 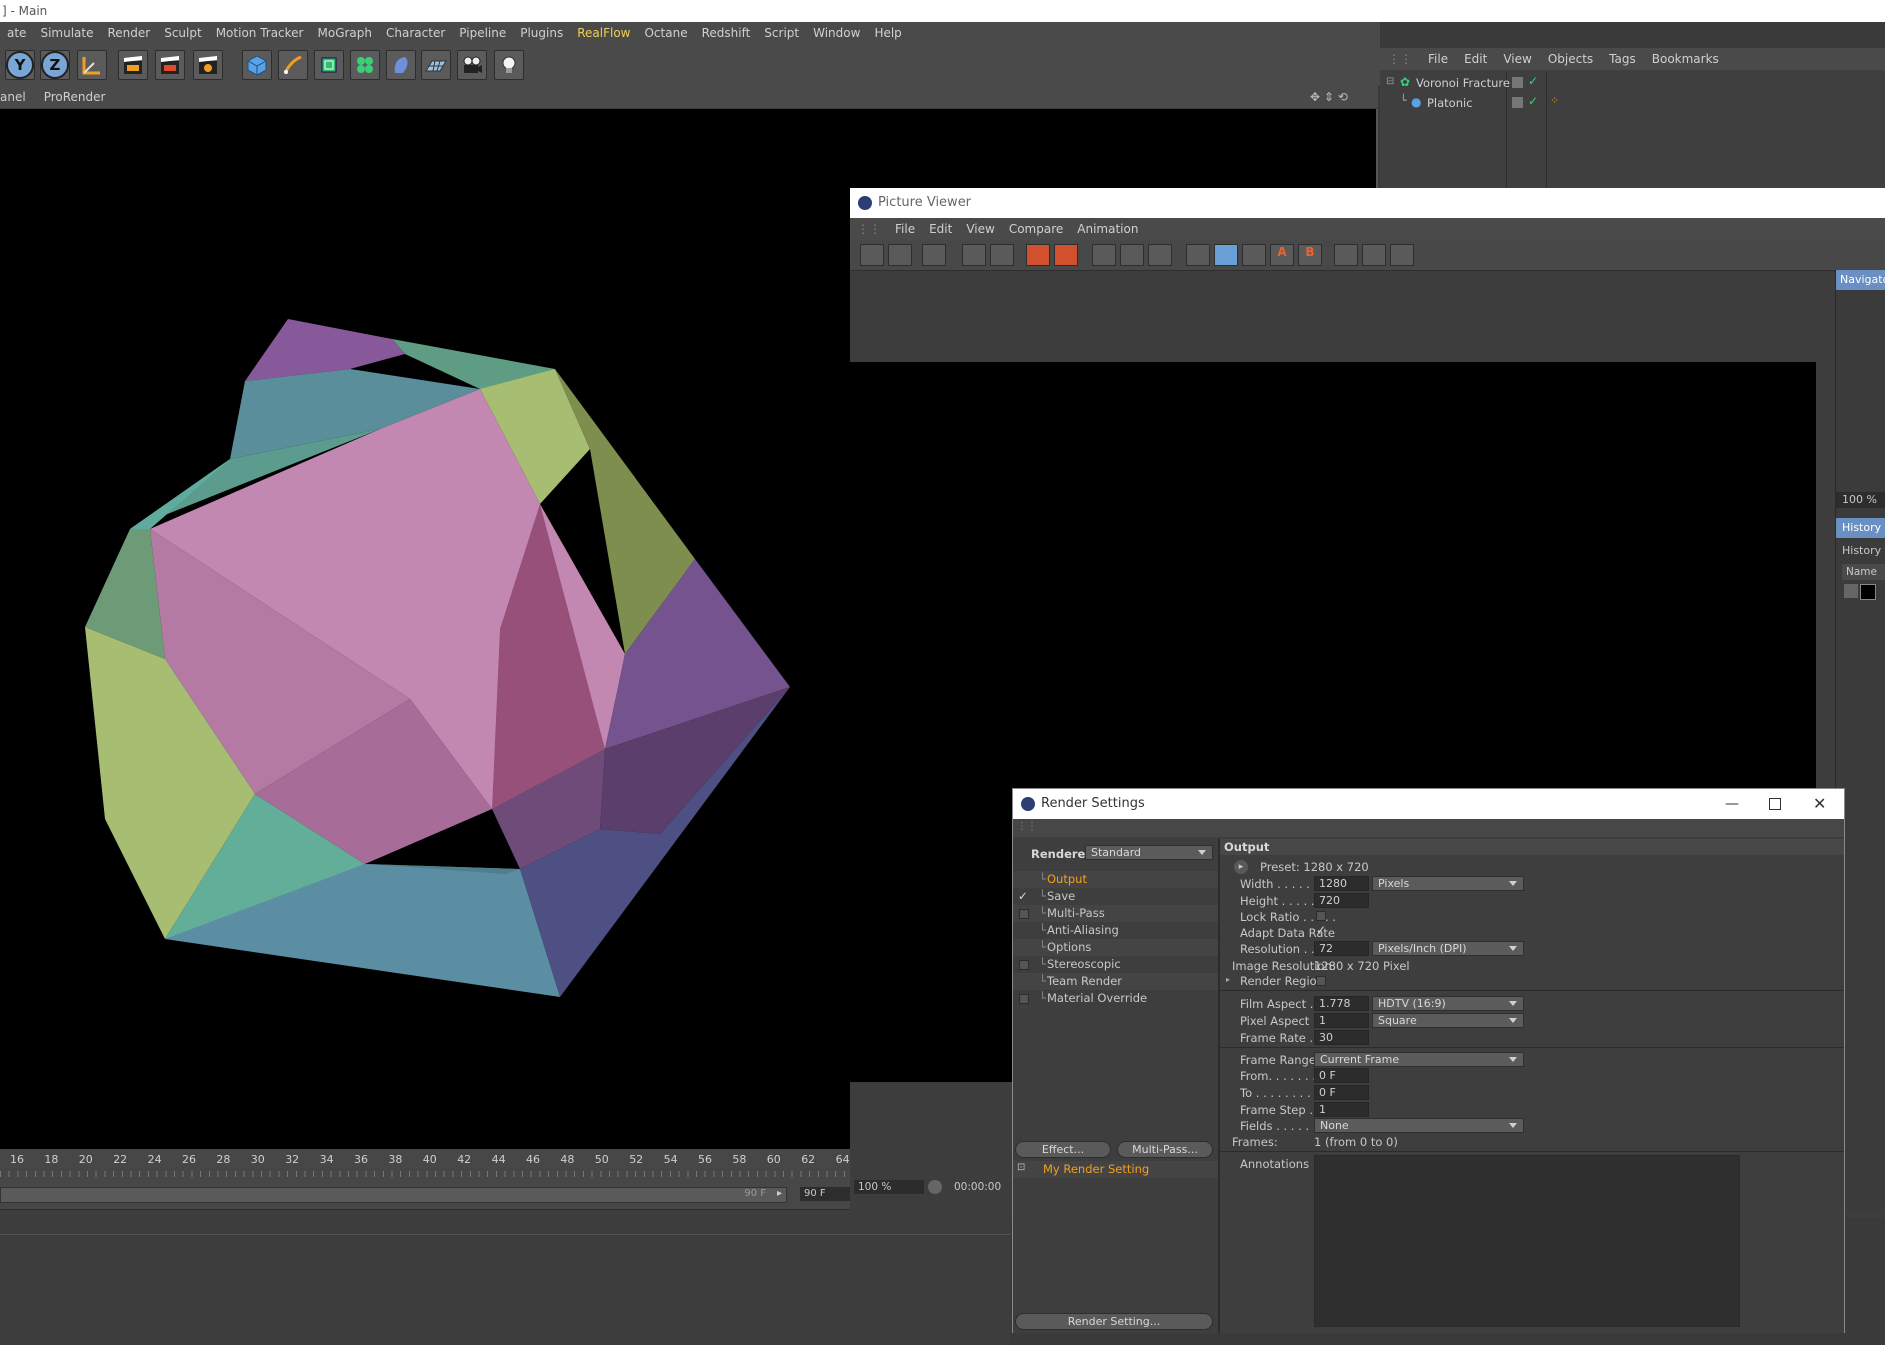 I want to click on y-axis-button: Y, so click(x=20, y=65).